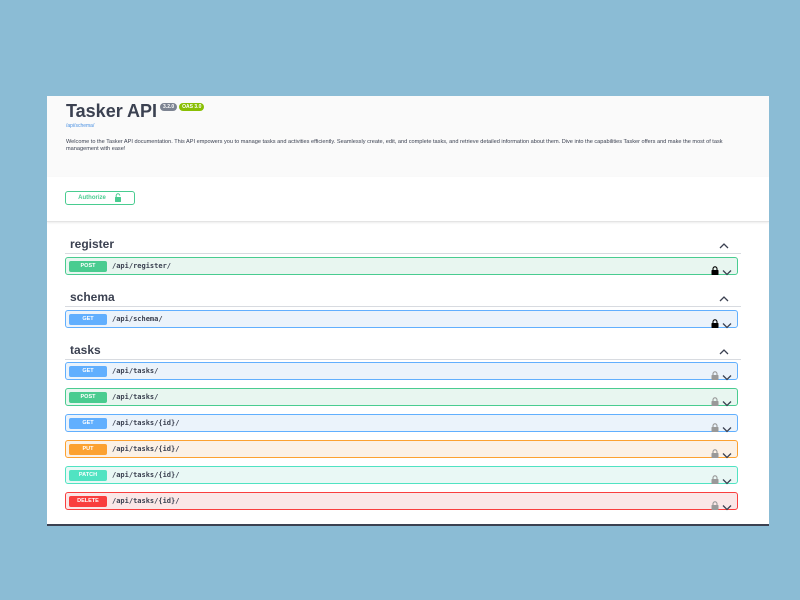 Image resolution: width=800 pixels, height=600 pixels. Describe the element at coordinates (92, 297) in the screenshot. I see `tag-name: schema` at that location.